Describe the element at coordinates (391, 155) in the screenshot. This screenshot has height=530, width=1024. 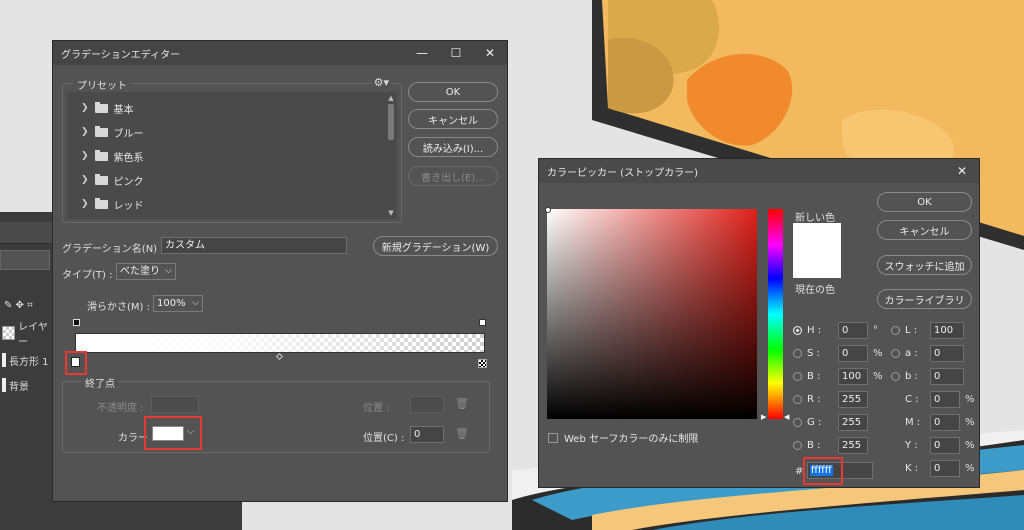
I see `presets-scrollbar: ▲ ▼` at that location.